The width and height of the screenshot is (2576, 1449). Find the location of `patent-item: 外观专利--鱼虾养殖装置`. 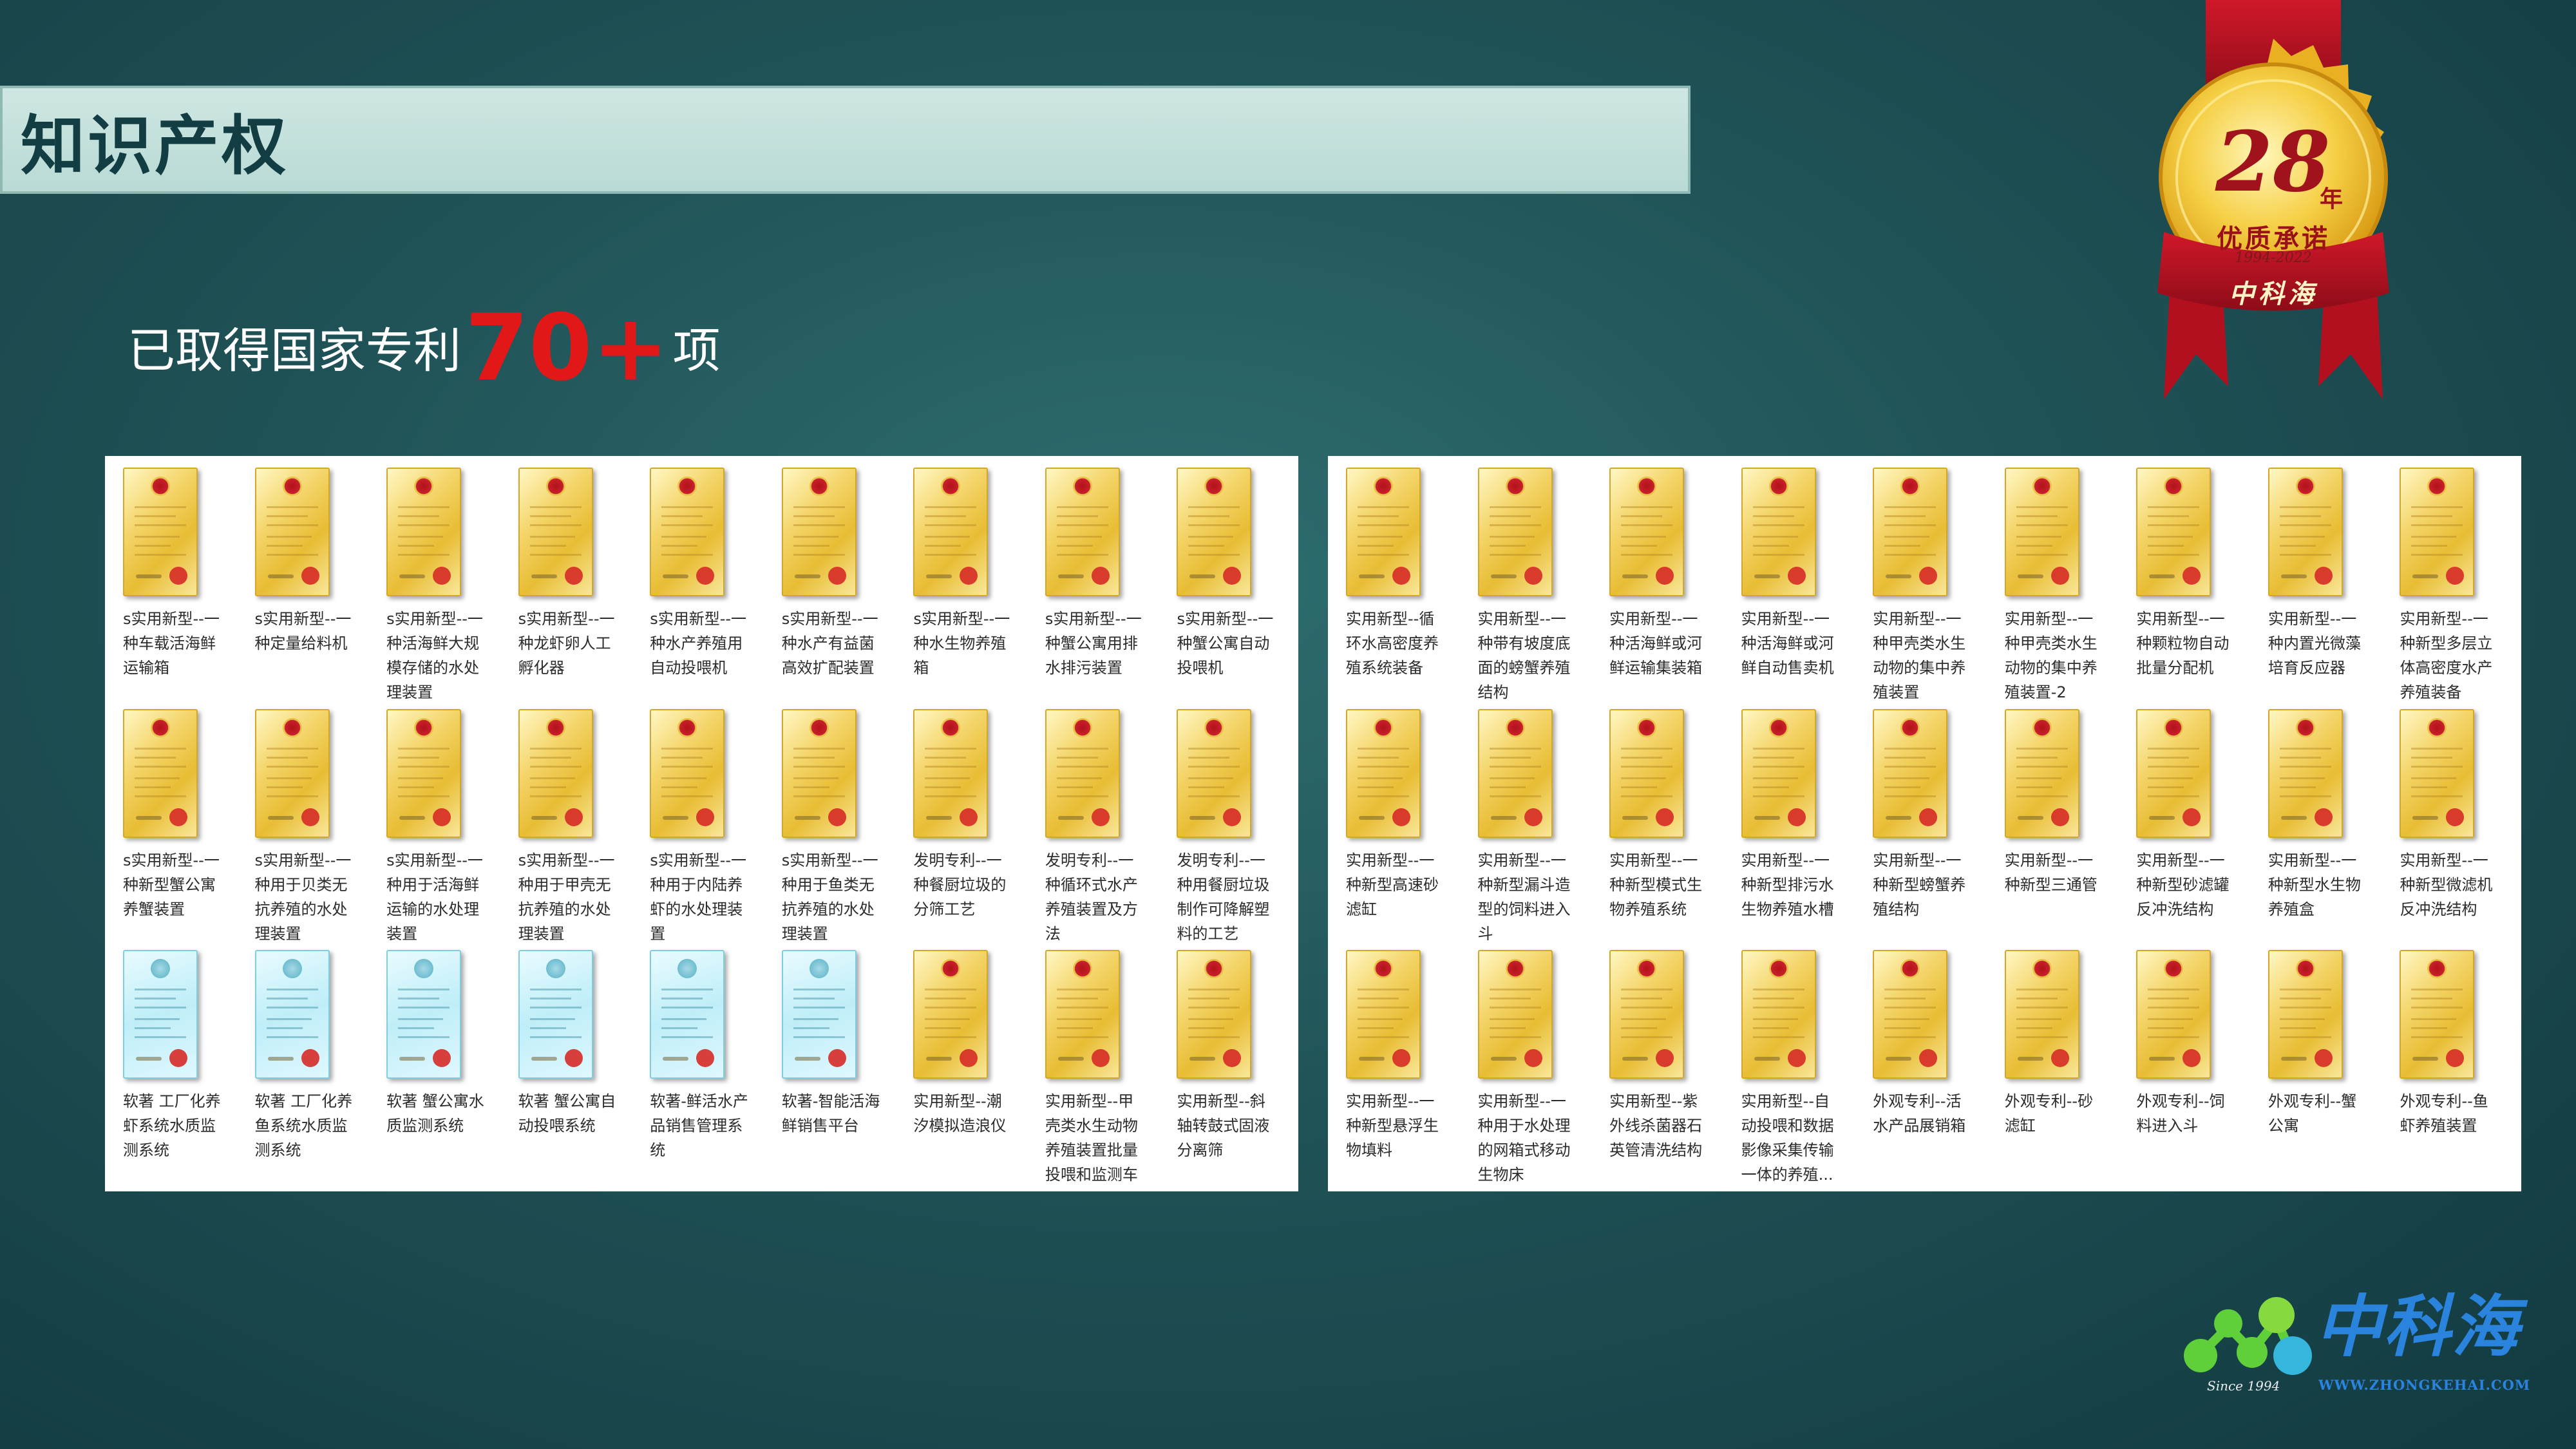

patent-item: 外观专利--鱼虾养殖装置 is located at coordinates (2452, 1065).